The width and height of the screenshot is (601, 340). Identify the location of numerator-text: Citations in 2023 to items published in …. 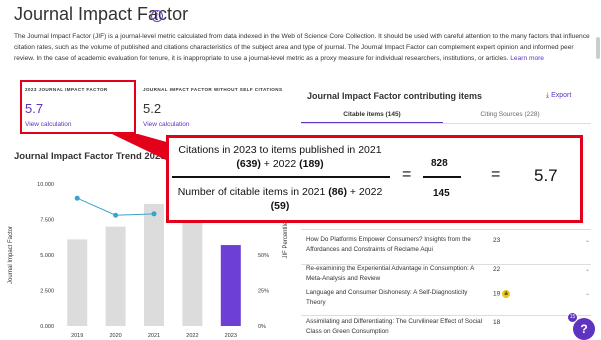
(280, 157).